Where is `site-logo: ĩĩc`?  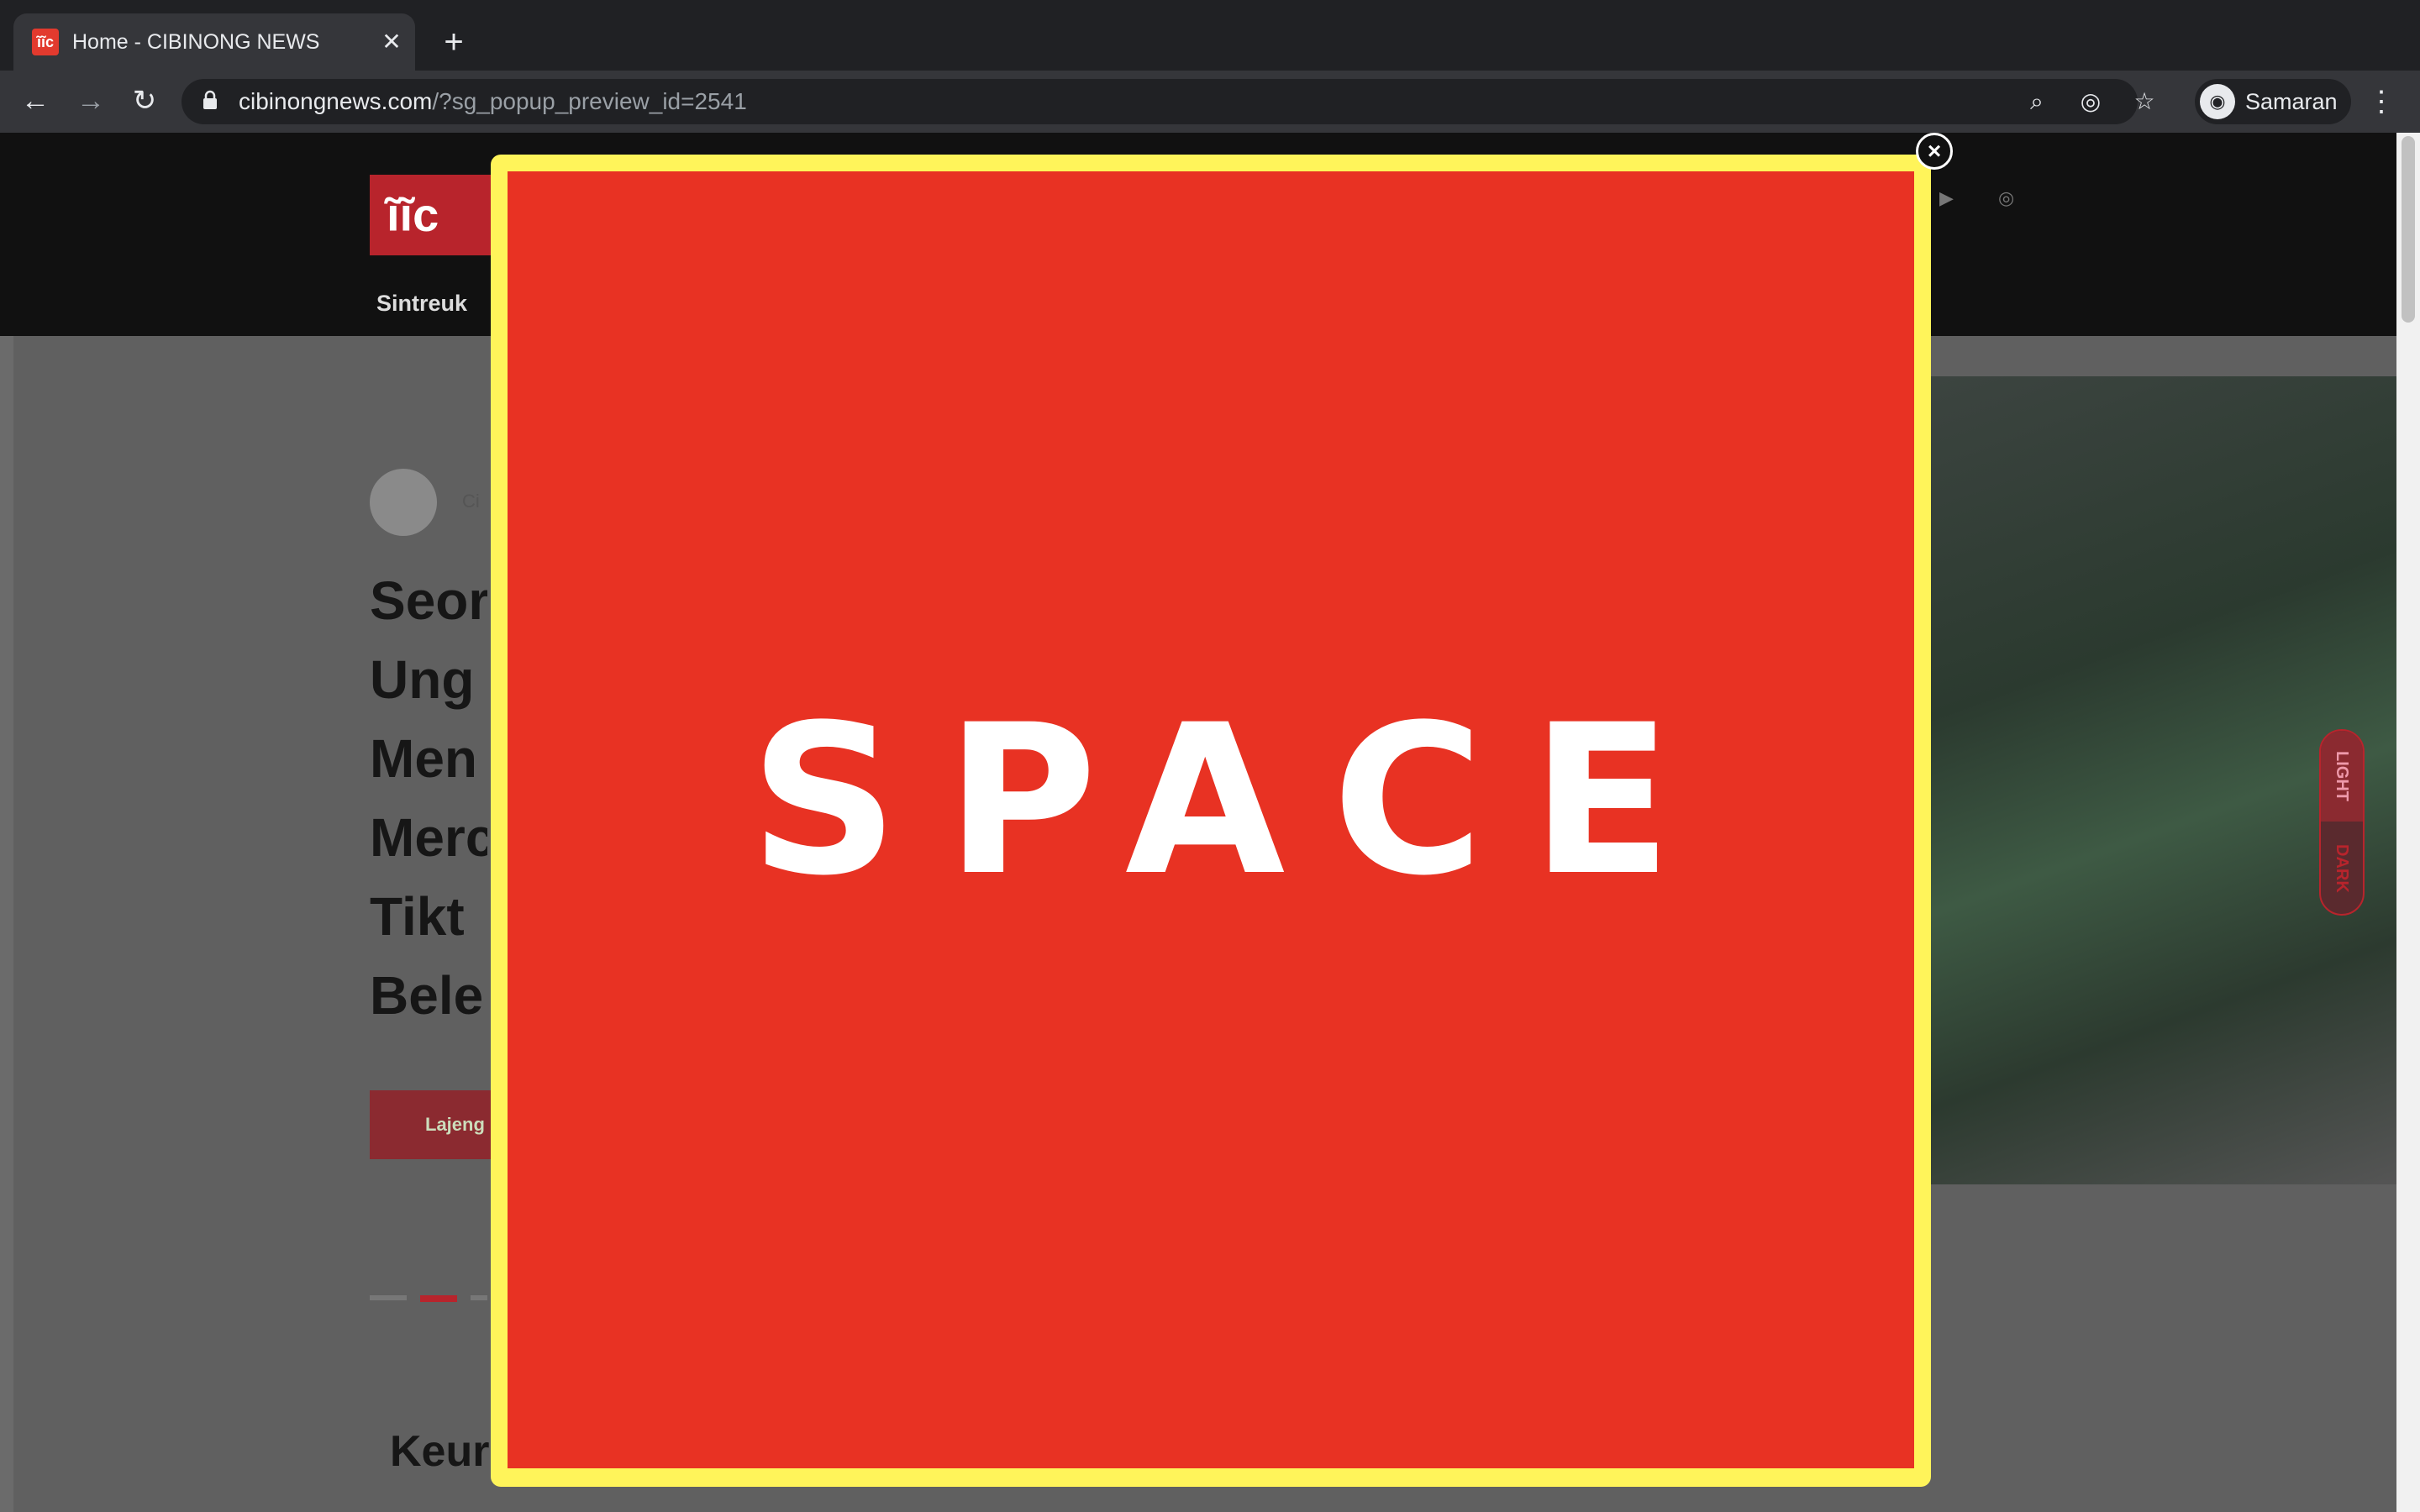 site-logo: ĩĩc is located at coordinates (433, 215).